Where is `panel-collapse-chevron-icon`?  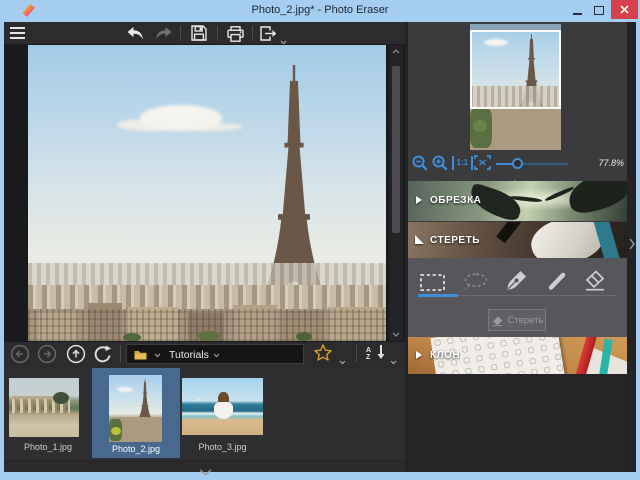 panel-collapse-chevron-icon is located at coordinates (632, 244).